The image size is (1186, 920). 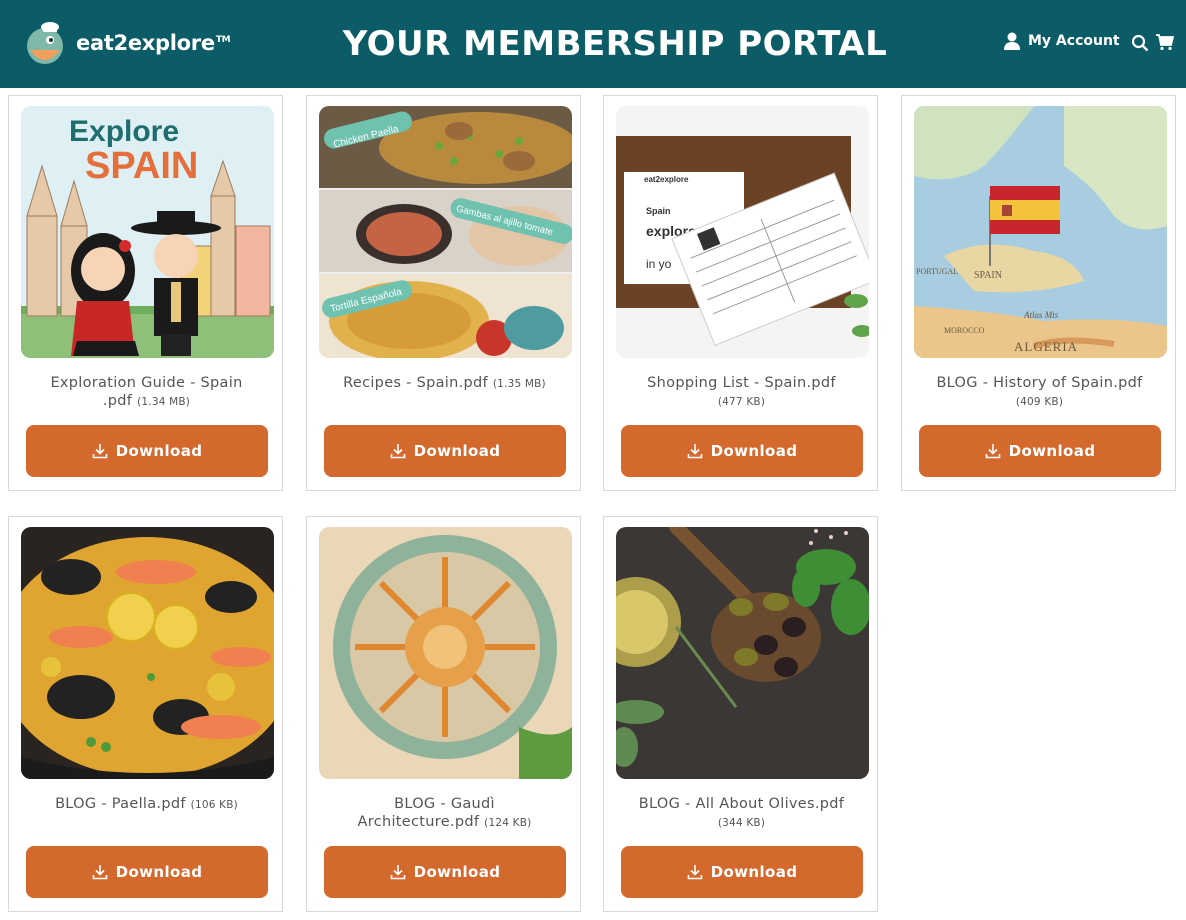 What do you see at coordinates (153, 43) in the screenshot?
I see `brand-name: eat2exploreTM` at bounding box center [153, 43].